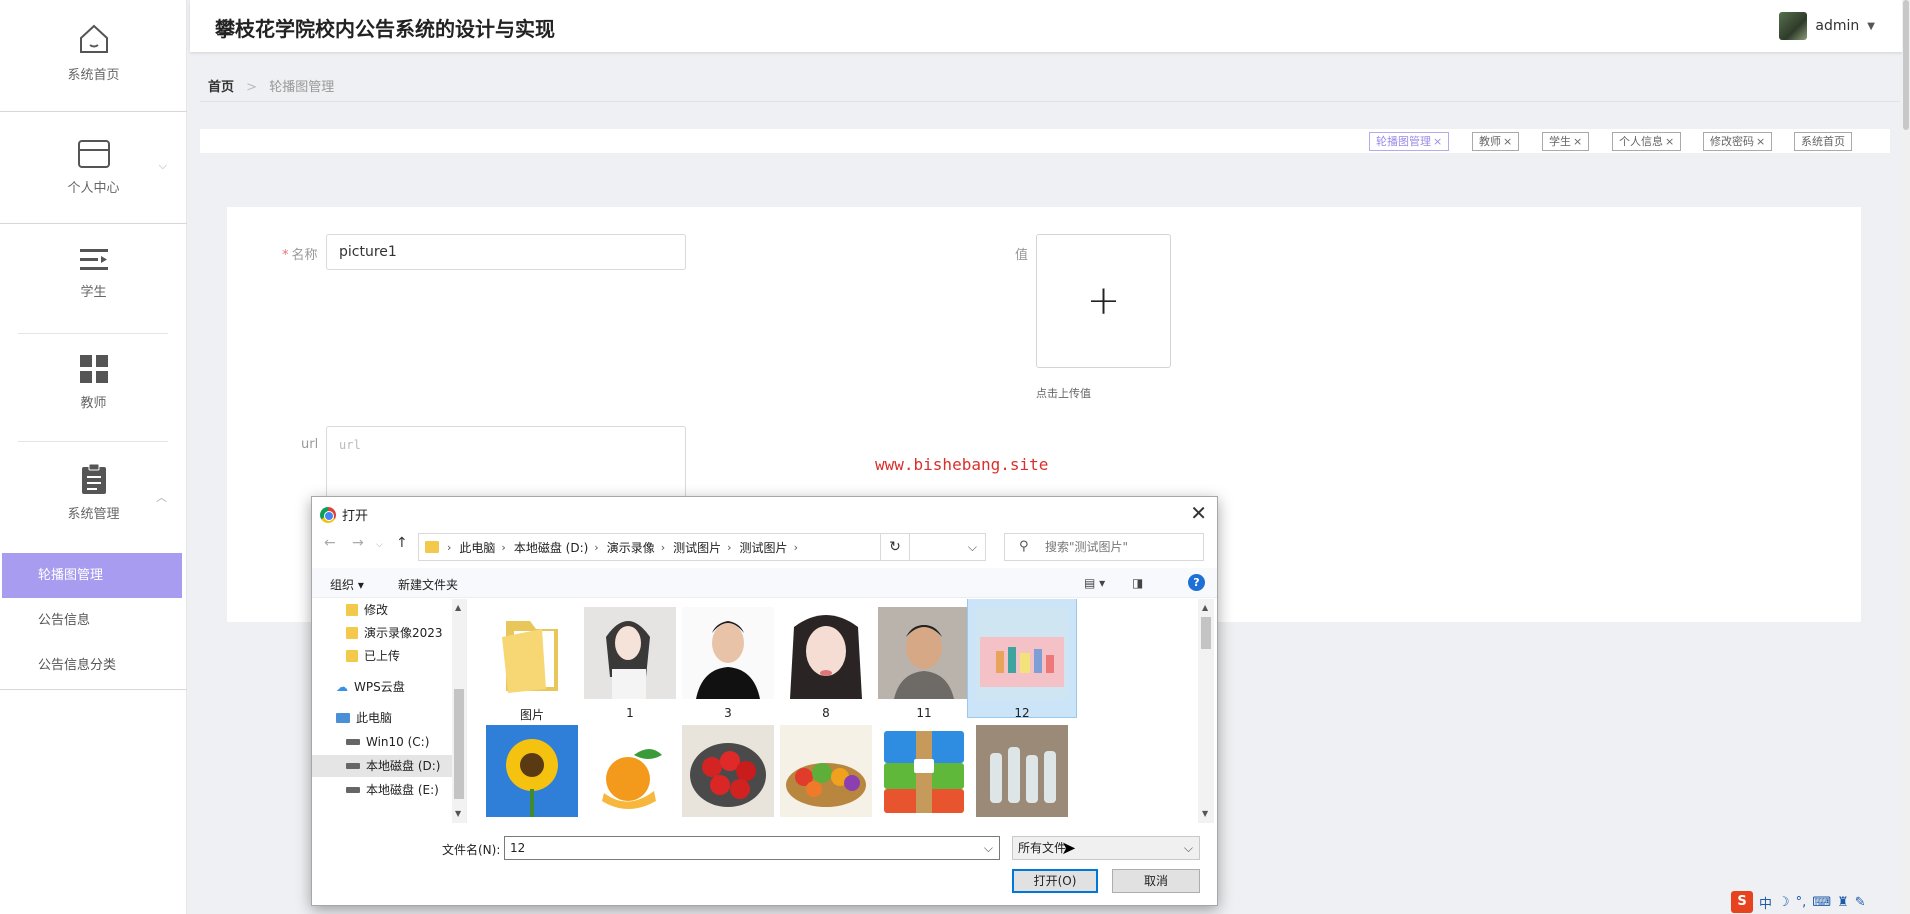  Describe the element at coordinates (1860, 902) in the screenshot. I see `wrench-icon: ✎` at that location.